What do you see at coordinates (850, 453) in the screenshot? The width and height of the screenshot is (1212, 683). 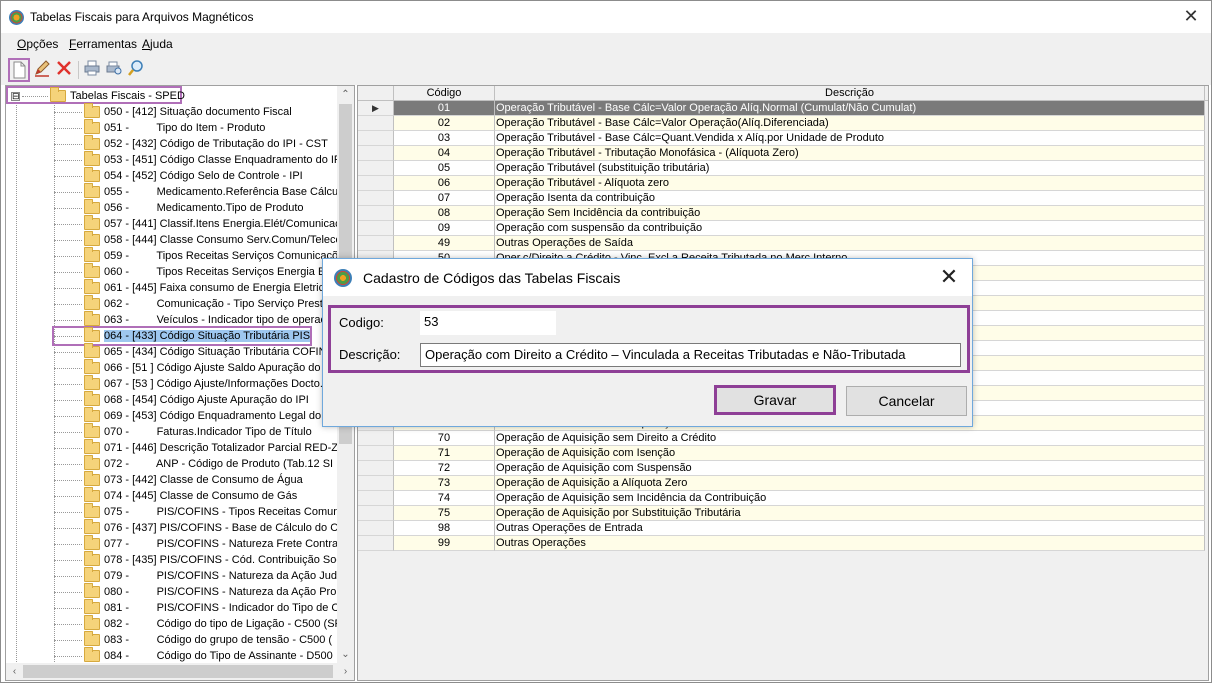 I see `cell-description: Operação de Aquisição com Isenção` at bounding box center [850, 453].